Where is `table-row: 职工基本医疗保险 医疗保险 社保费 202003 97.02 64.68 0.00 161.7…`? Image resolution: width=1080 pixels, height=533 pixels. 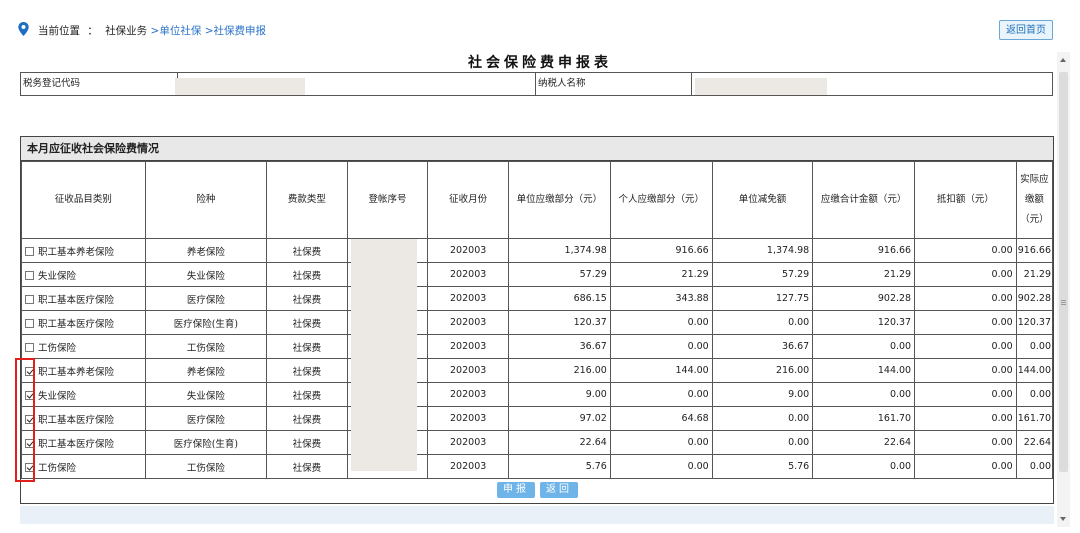
table-row: 职工基本医疗保险 医疗保险 社保费 202003 97.02 64.68 0.00 161.7… is located at coordinates (537, 418).